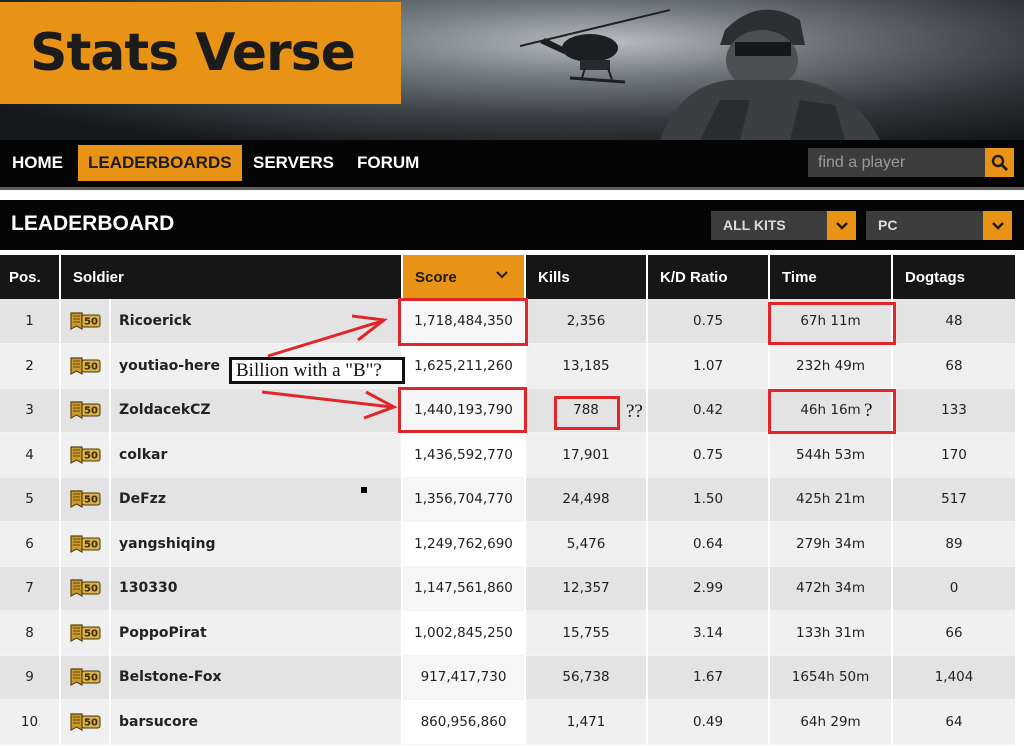 The width and height of the screenshot is (1024, 747). I want to click on col-score: Score, so click(464, 277).